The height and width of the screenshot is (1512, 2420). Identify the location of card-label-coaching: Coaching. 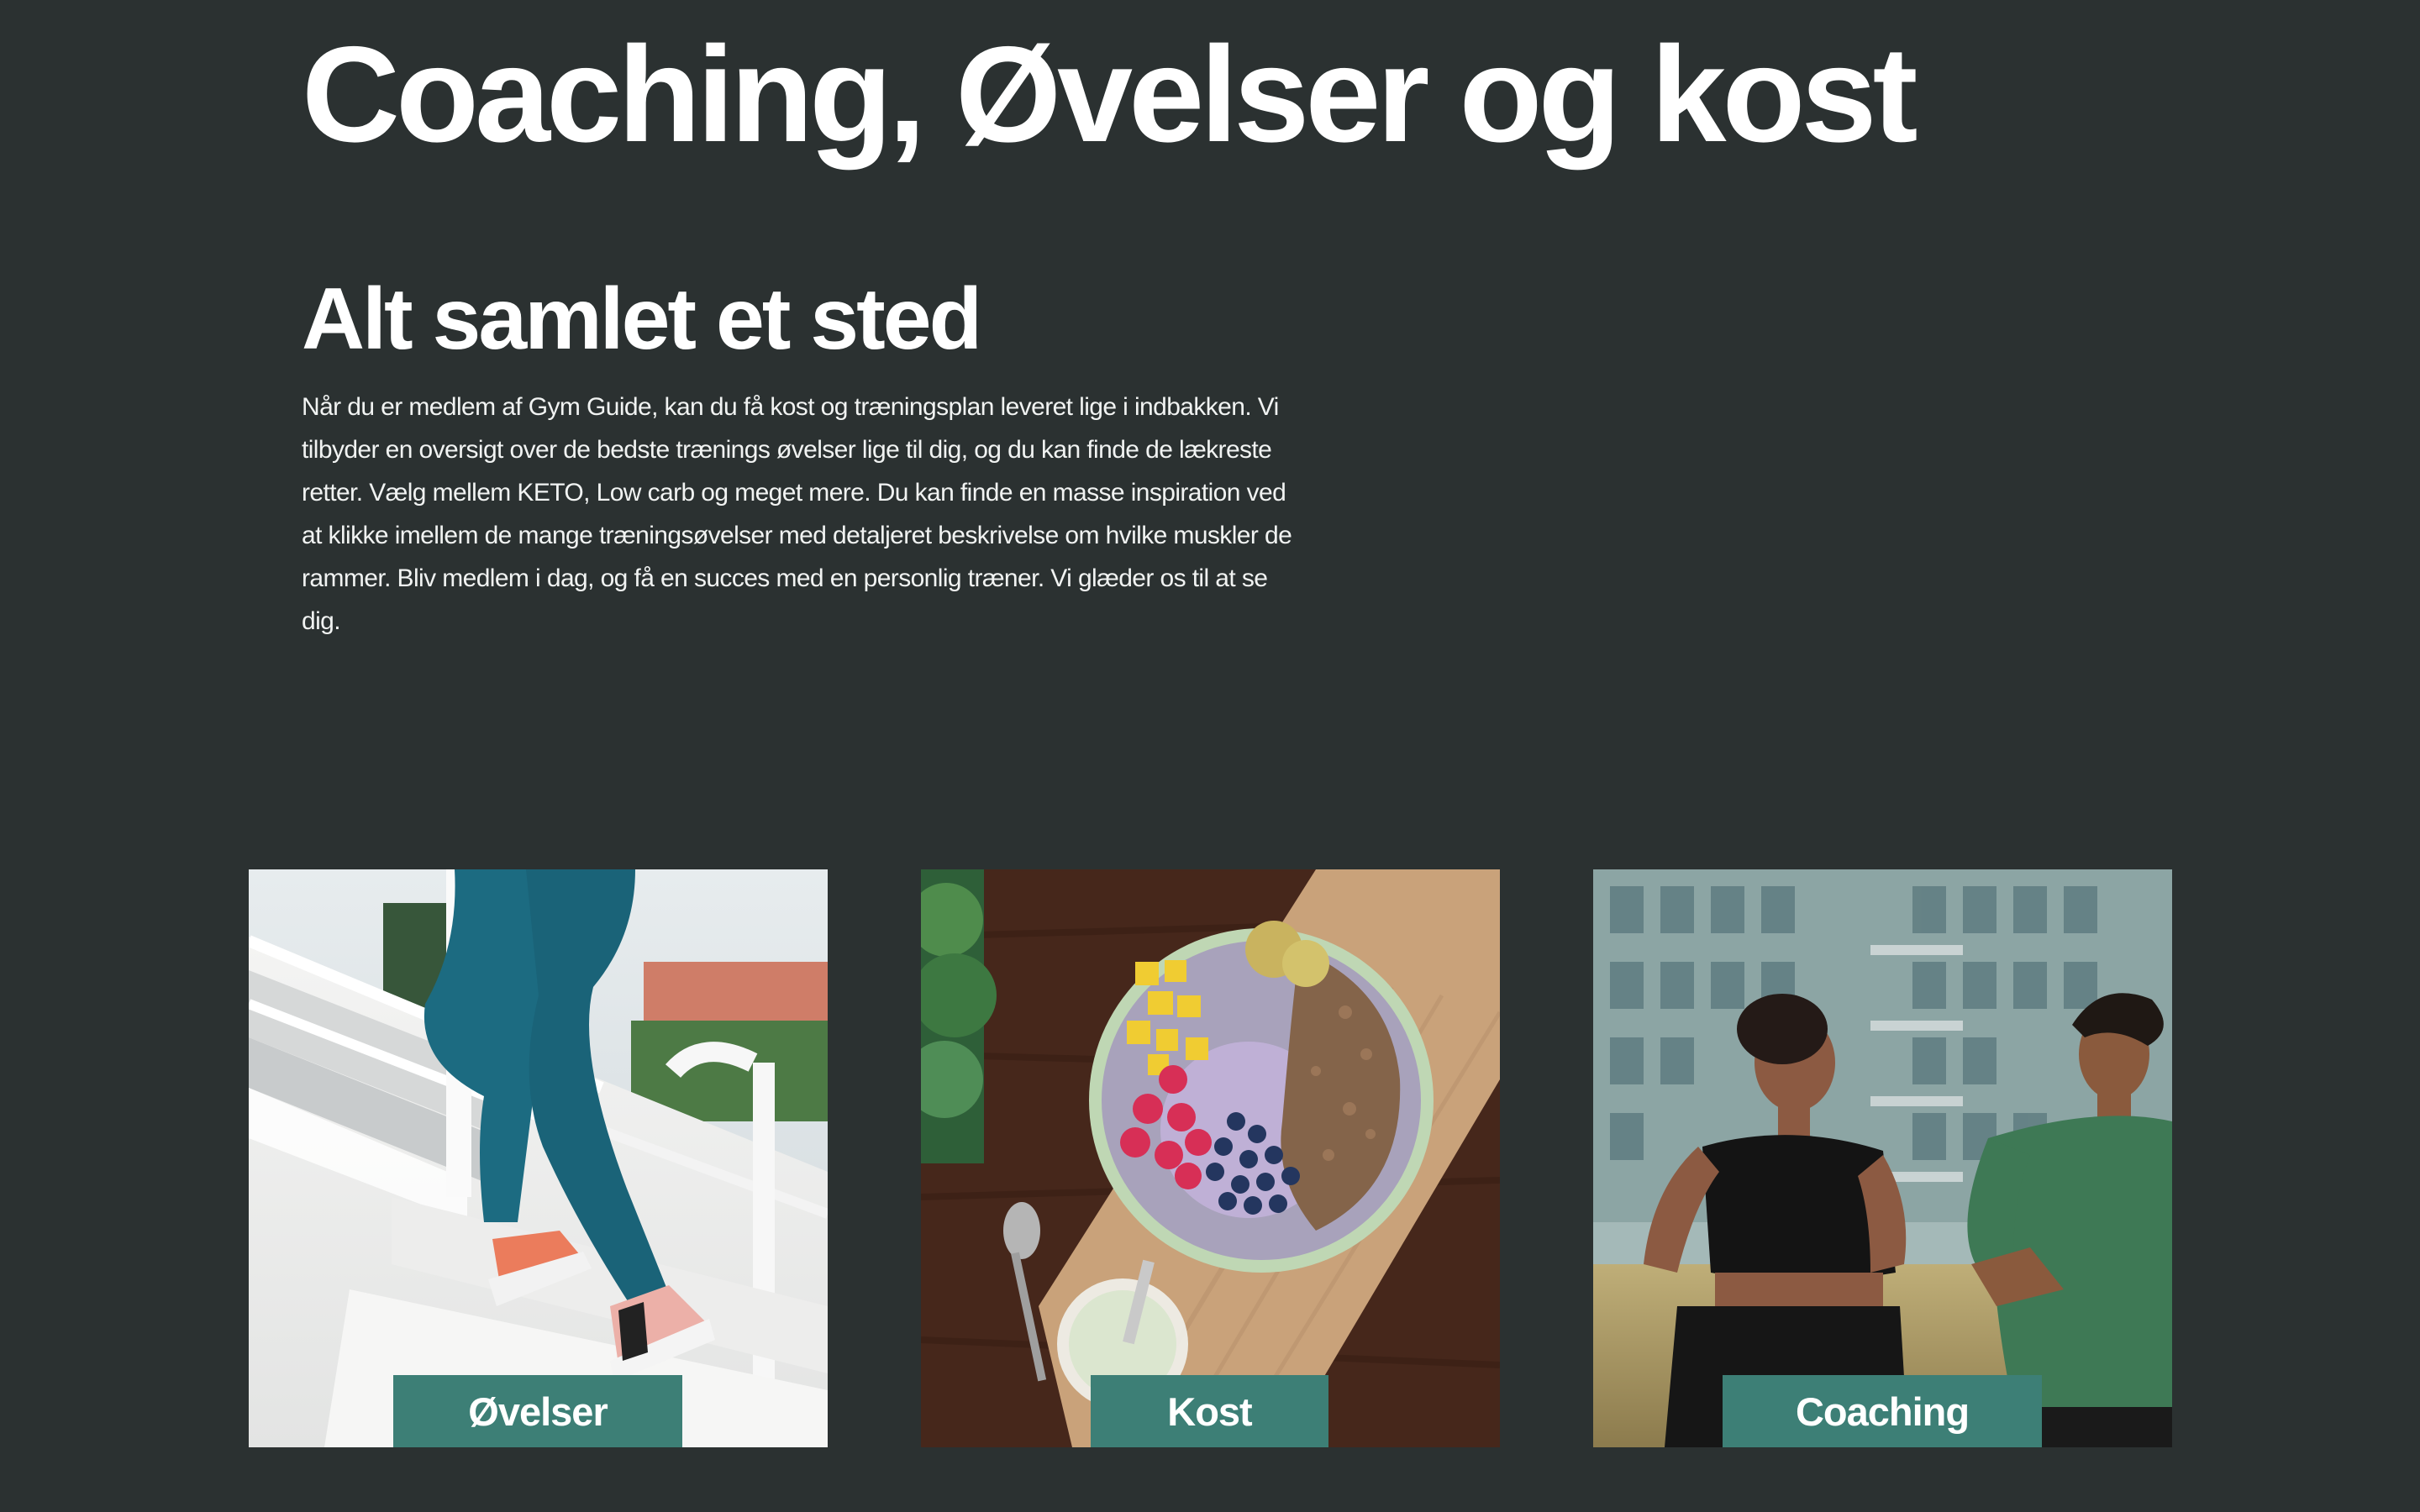
(1882, 1411).